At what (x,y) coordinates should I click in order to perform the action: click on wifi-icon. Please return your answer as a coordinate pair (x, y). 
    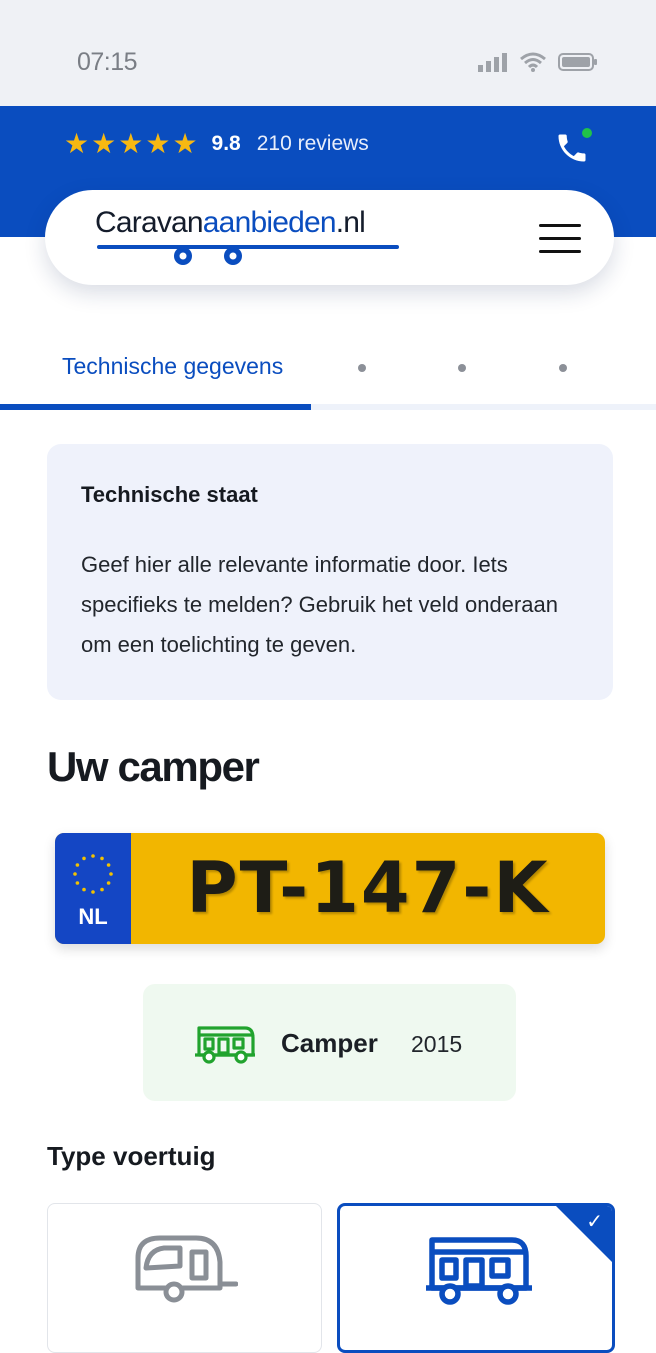
    Looking at the image, I should click on (533, 62).